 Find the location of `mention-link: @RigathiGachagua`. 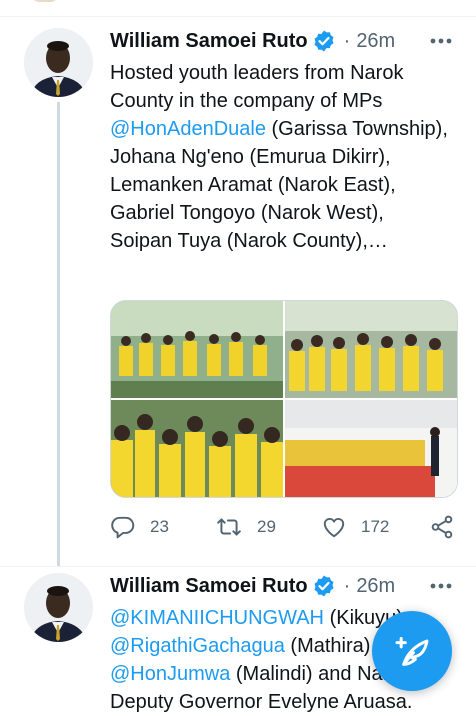

mention-link: @RigathiGachagua is located at coordinates (197, 646).